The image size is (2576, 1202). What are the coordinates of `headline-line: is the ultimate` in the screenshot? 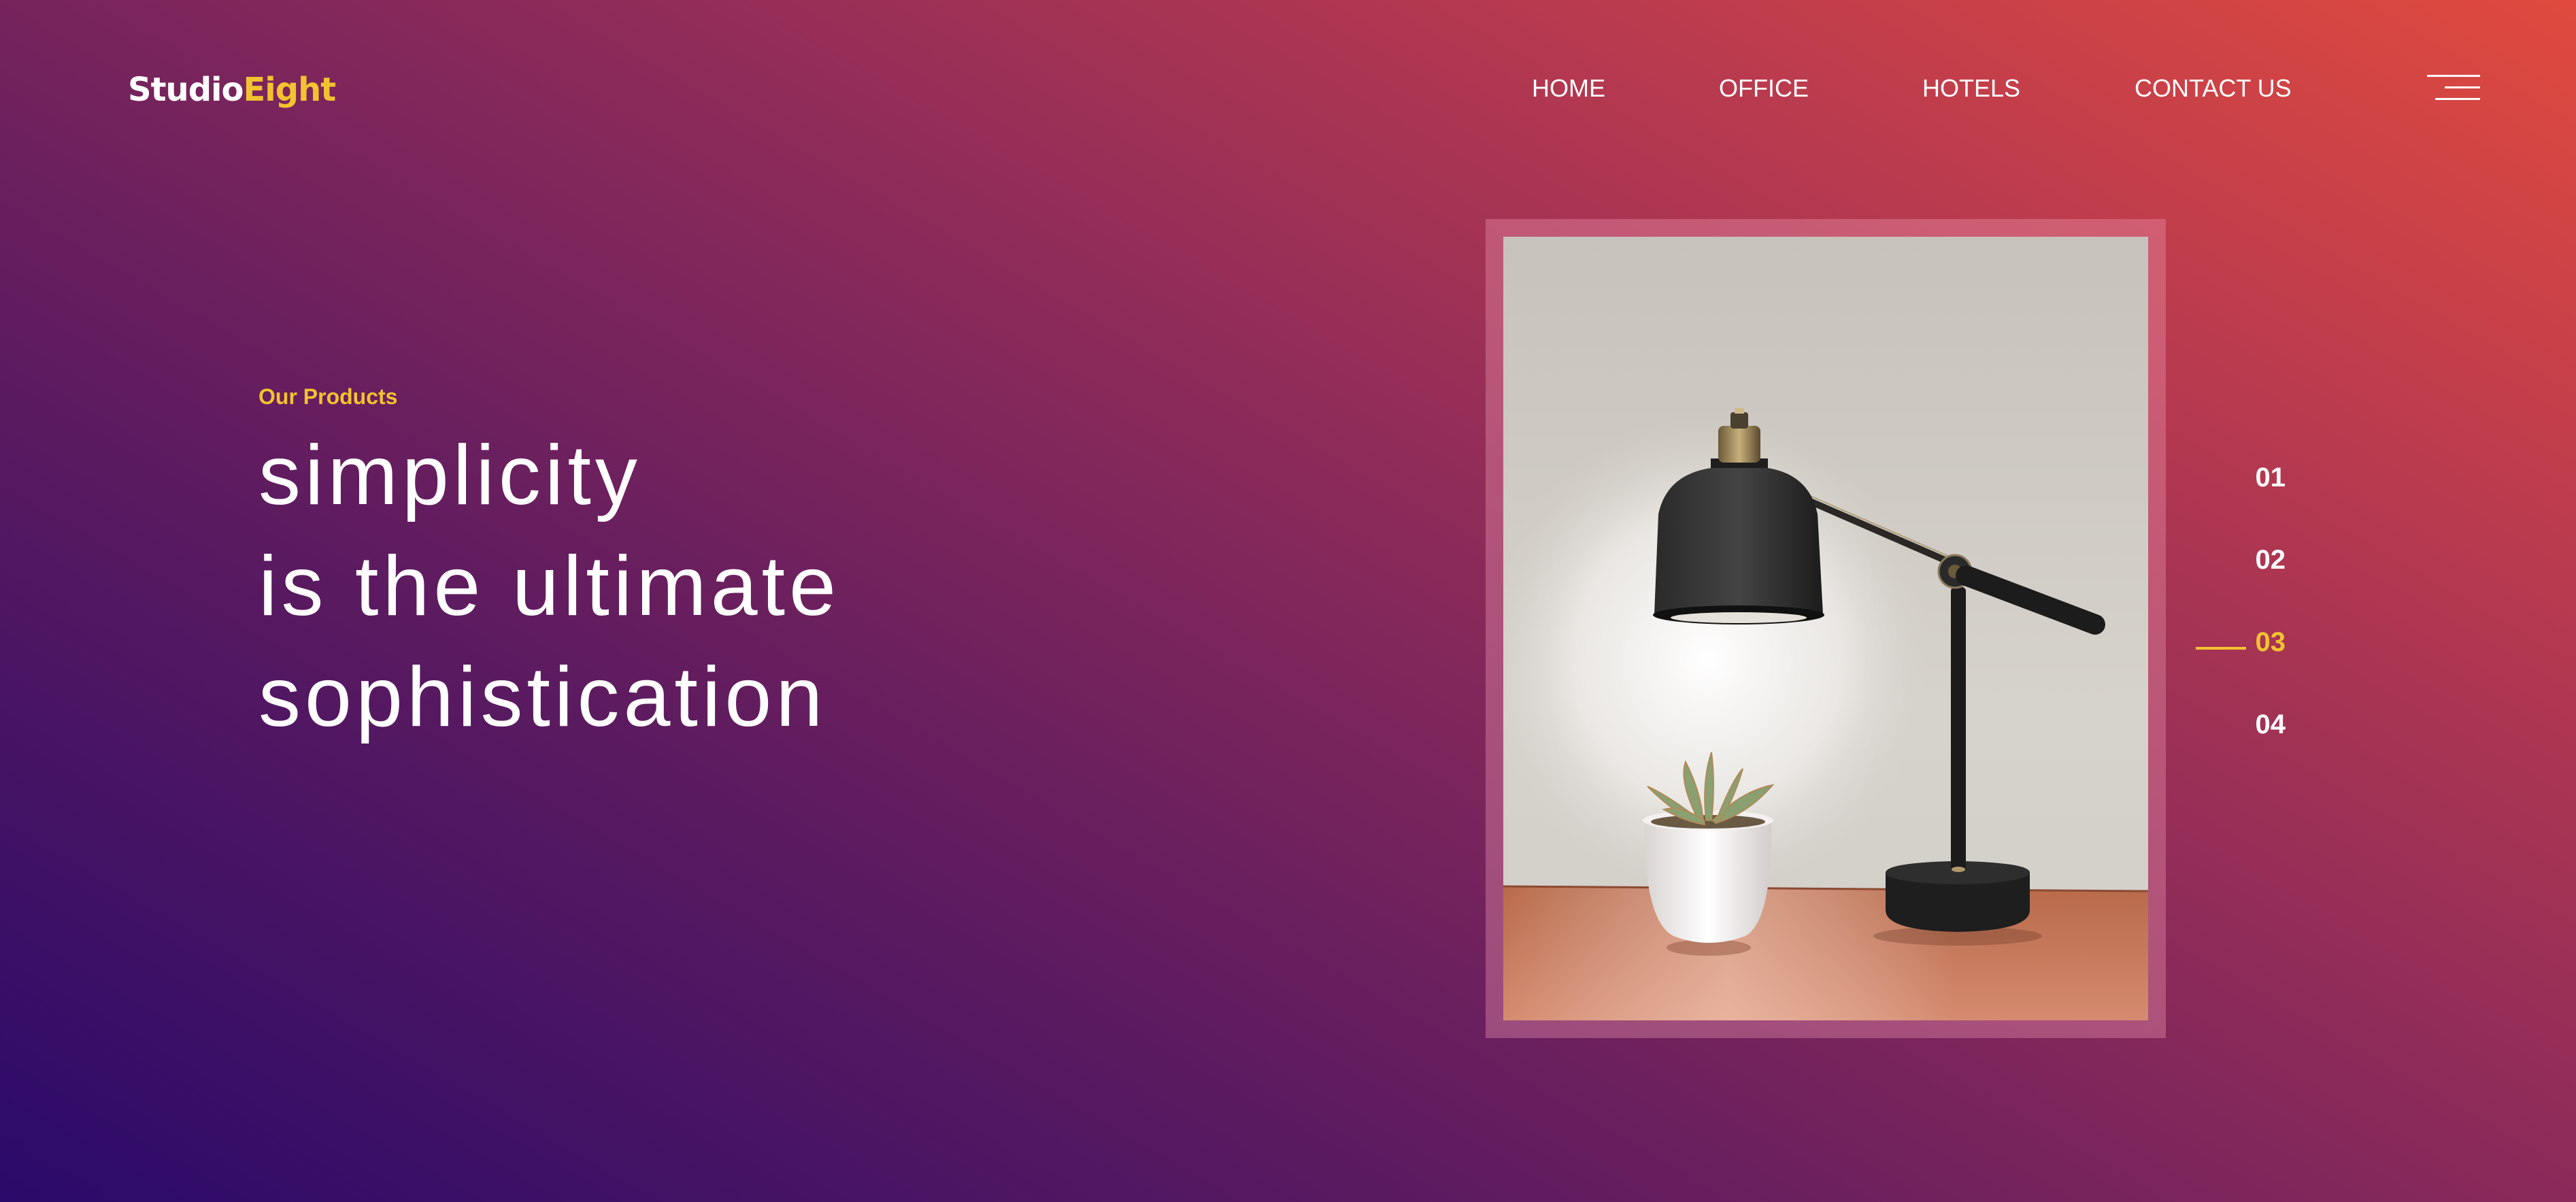 It's located at (549, 586).